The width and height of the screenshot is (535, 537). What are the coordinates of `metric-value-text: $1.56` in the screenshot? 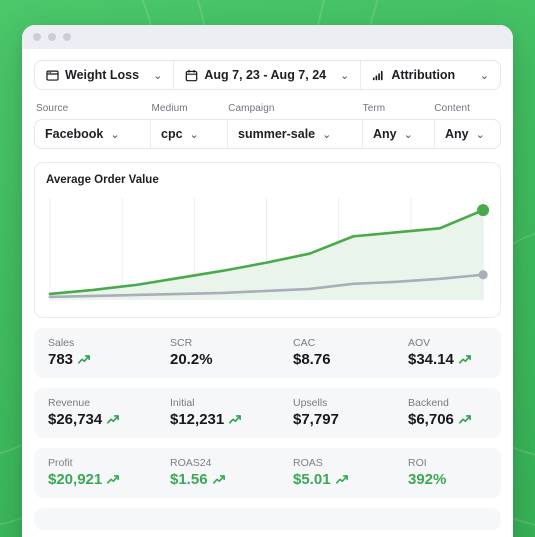 It's located at (189, 479).